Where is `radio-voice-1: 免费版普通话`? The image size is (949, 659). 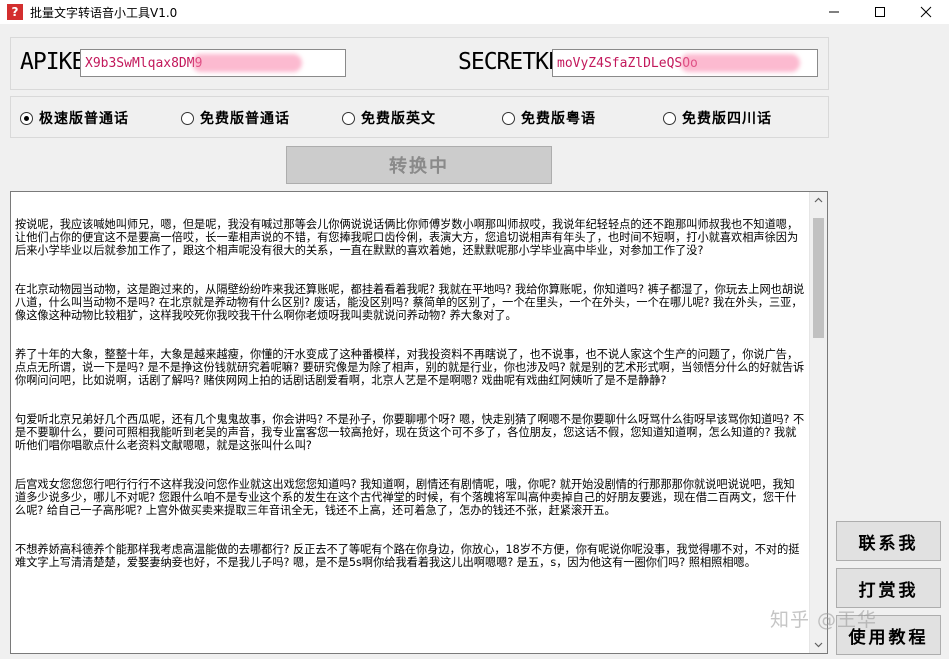 radio-voice-1: 免费版普通话 is located at coordinates (235, 118).